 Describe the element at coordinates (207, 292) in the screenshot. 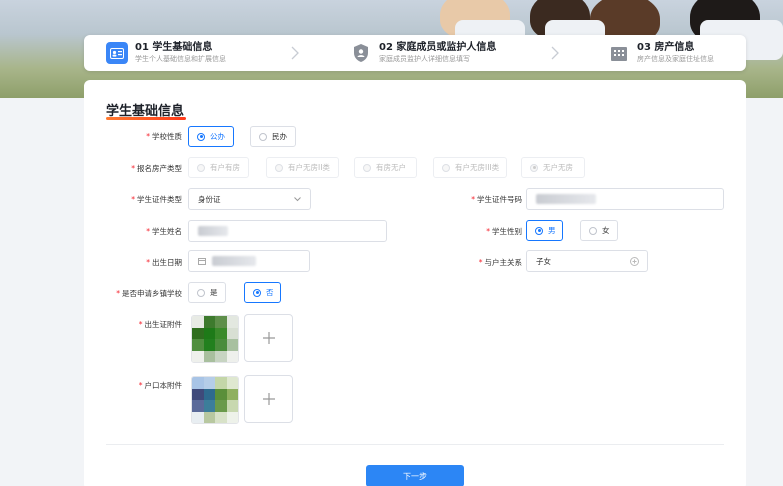

I see `rural-yes-radio: 是` at that location.